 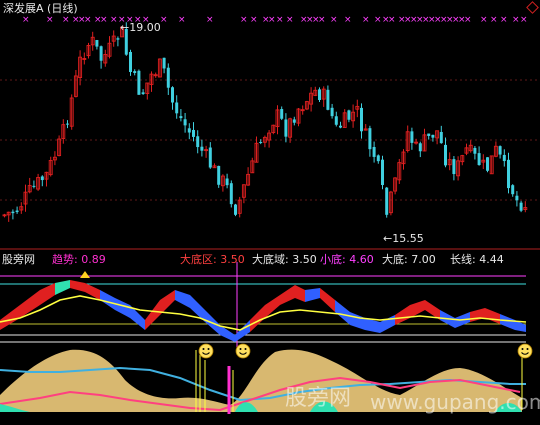 What do you see at coordinates (270, 259) in the screenshot?
I see `bottom-domain-label: 大底域:` at bounding box center [270, 259].